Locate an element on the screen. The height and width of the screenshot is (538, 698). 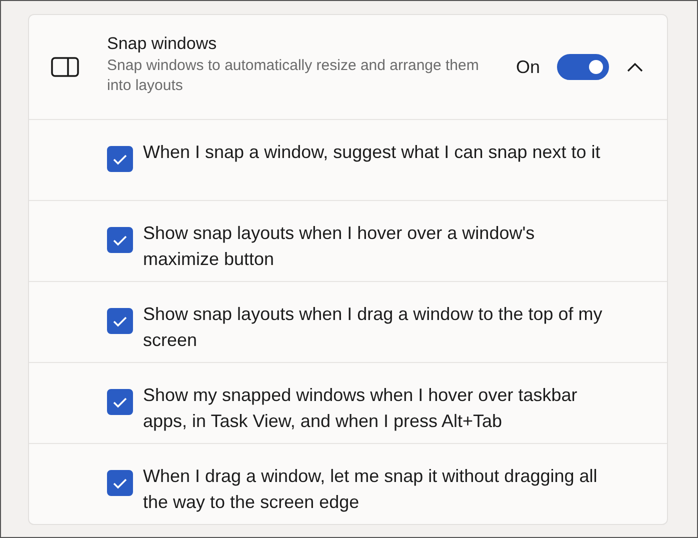
chevron-icon is located at coordinates (635, 67).